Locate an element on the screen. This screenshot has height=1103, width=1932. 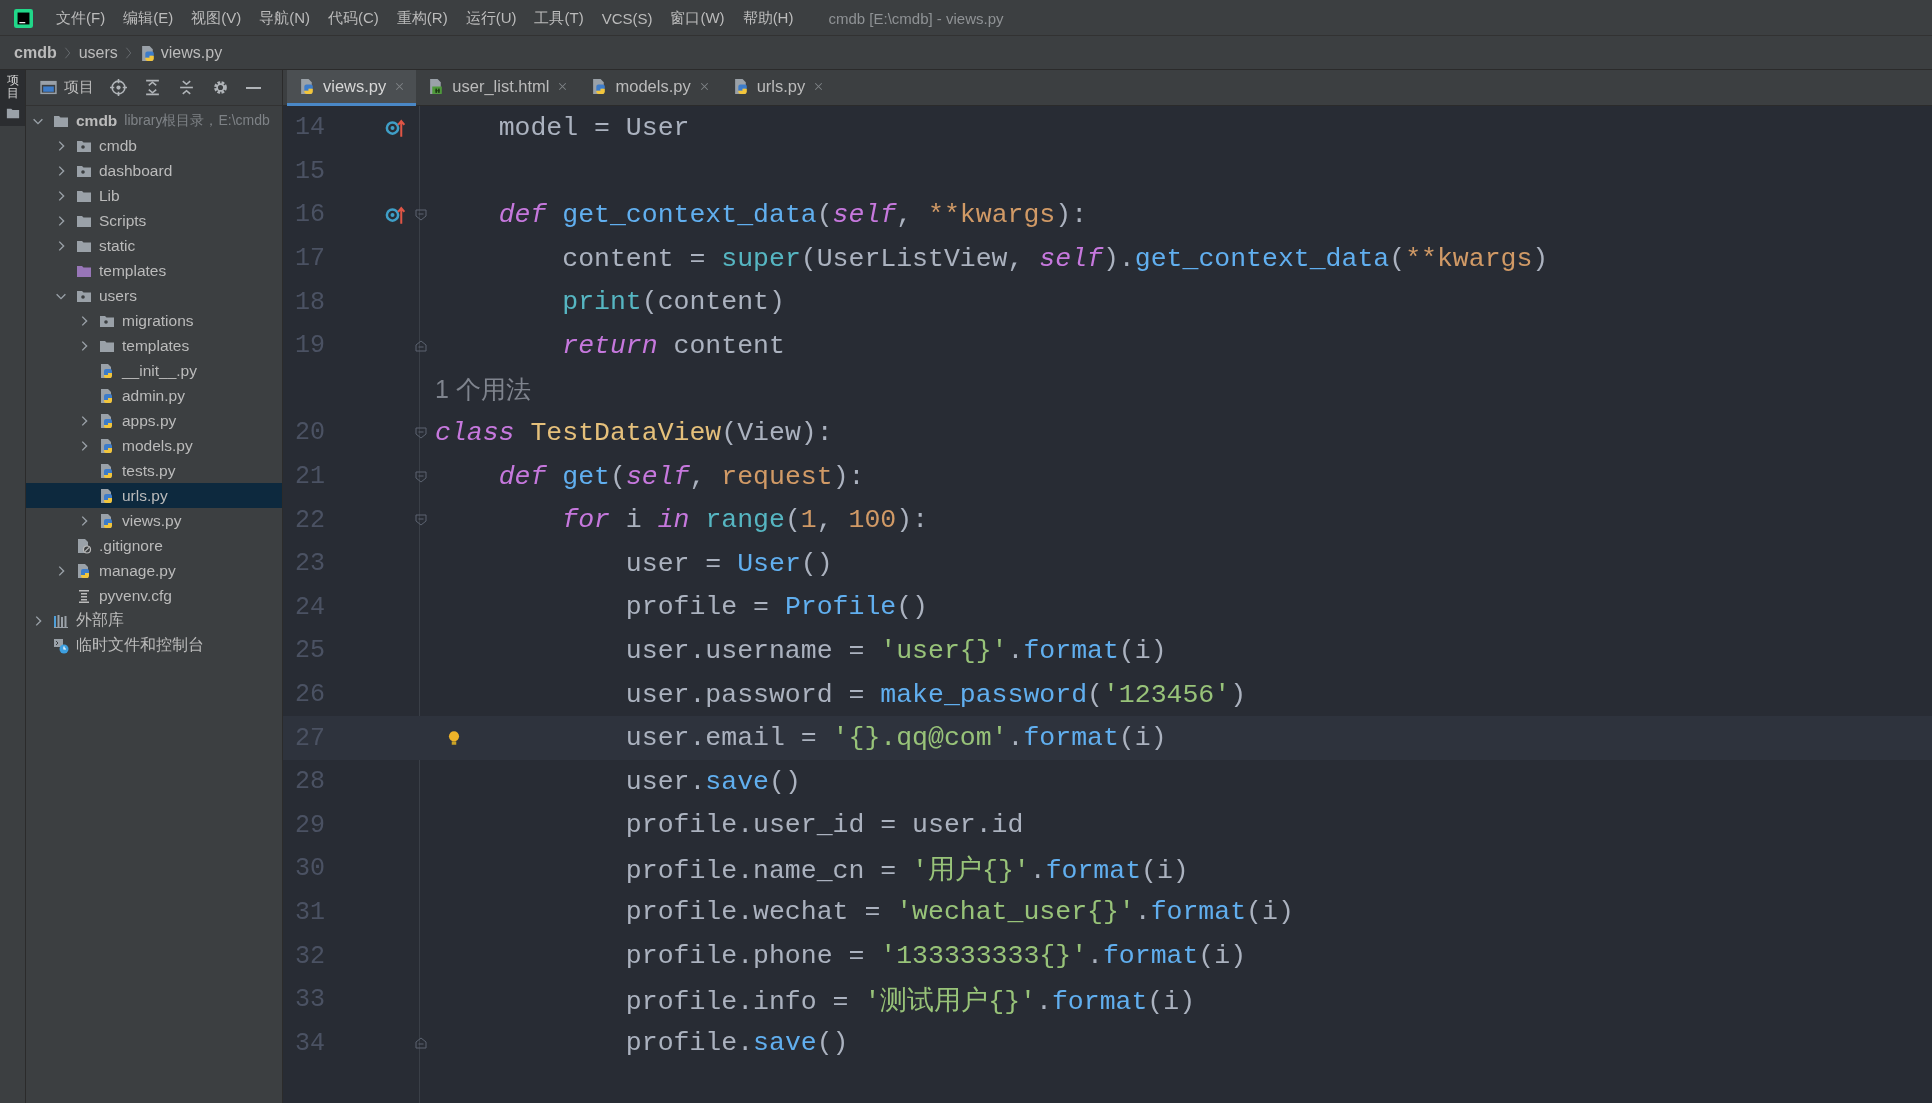
minimize-icon is located at coordinates (253, 87).